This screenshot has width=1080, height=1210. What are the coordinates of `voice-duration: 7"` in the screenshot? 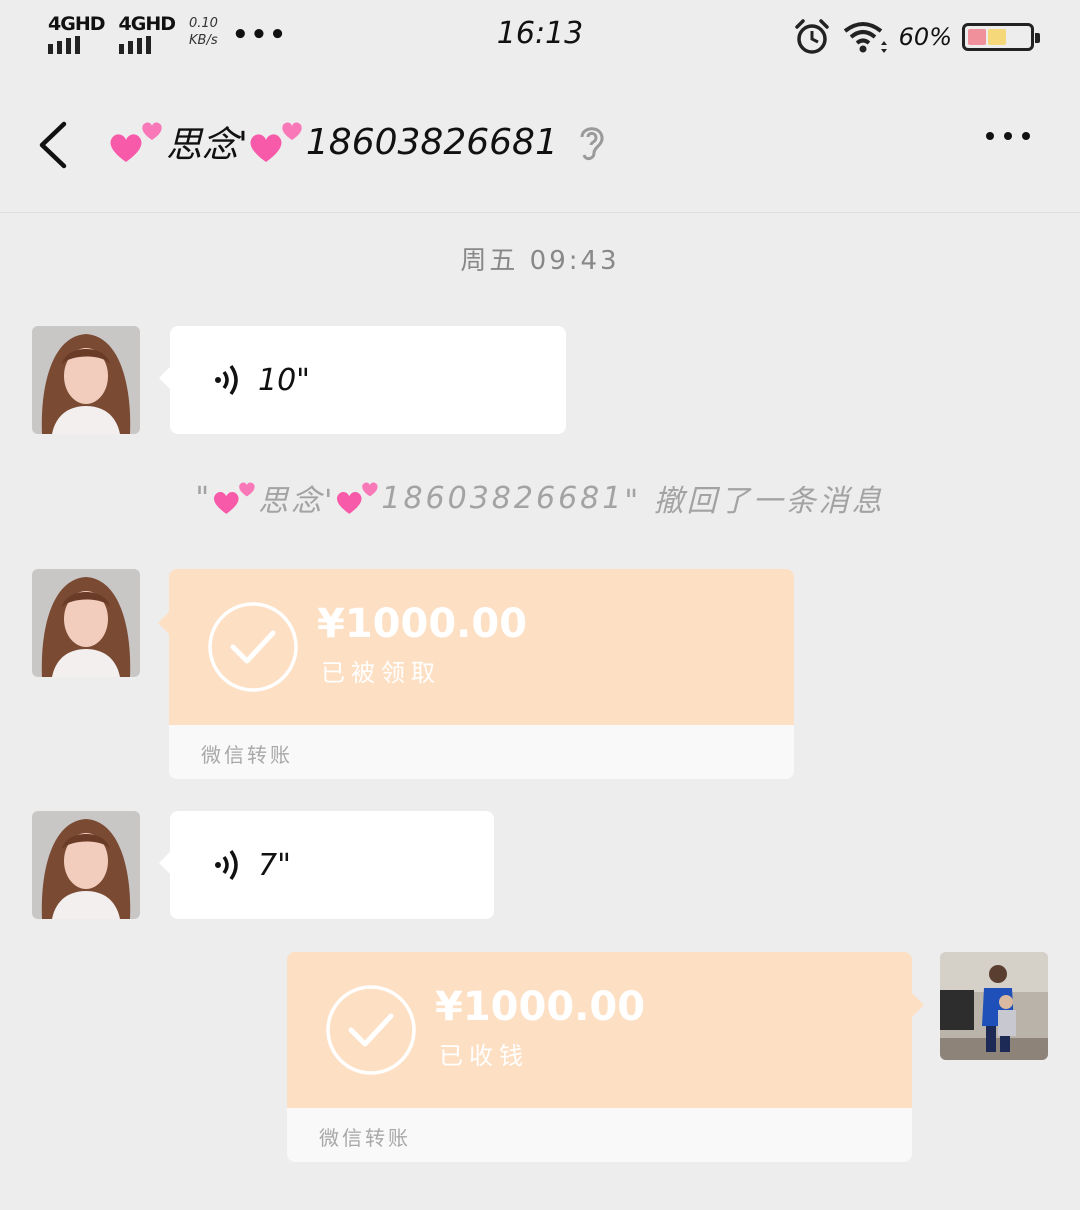 It's located at (274, 865).